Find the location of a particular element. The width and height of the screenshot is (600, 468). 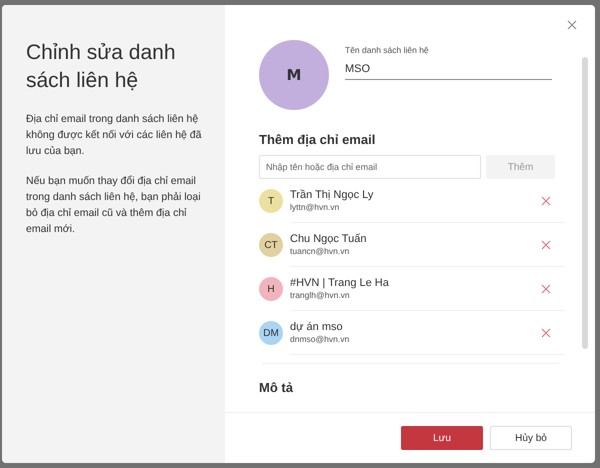

section-heading: Mô tả is located at coordinates (276, 387).